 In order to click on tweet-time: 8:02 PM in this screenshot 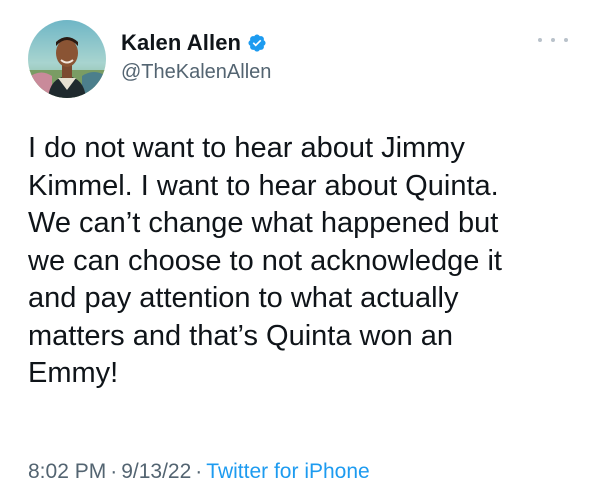, I will do `click(67, 471)`.